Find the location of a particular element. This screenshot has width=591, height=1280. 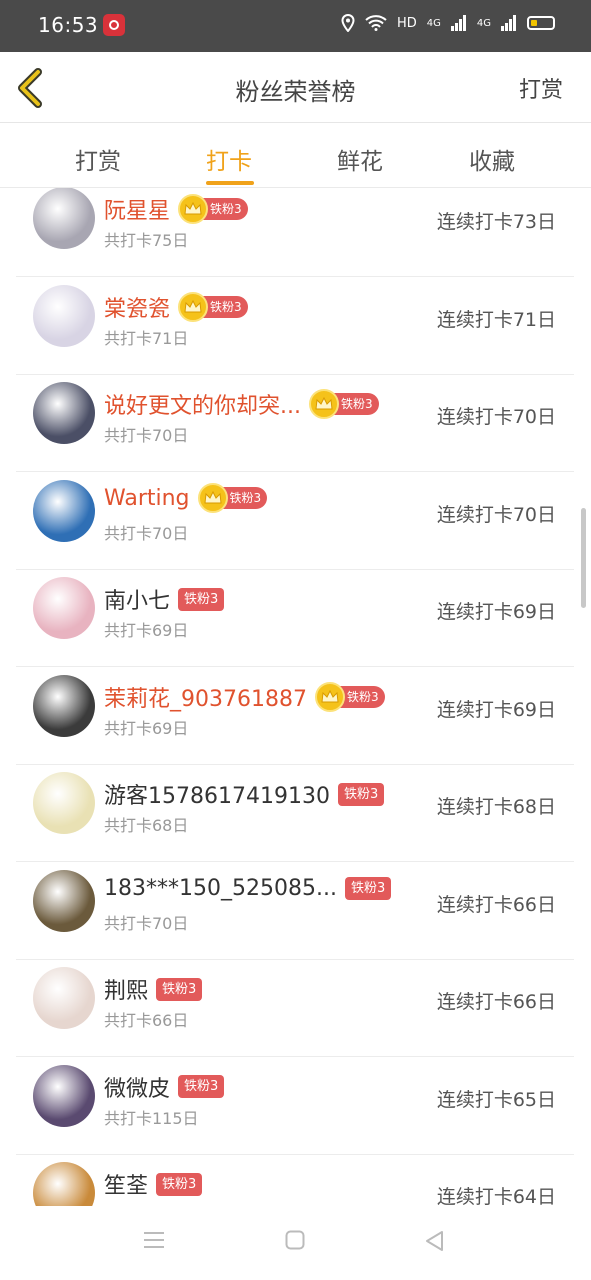

name-line: 南小七 铁粉3 is located at coordinates (164, 599).